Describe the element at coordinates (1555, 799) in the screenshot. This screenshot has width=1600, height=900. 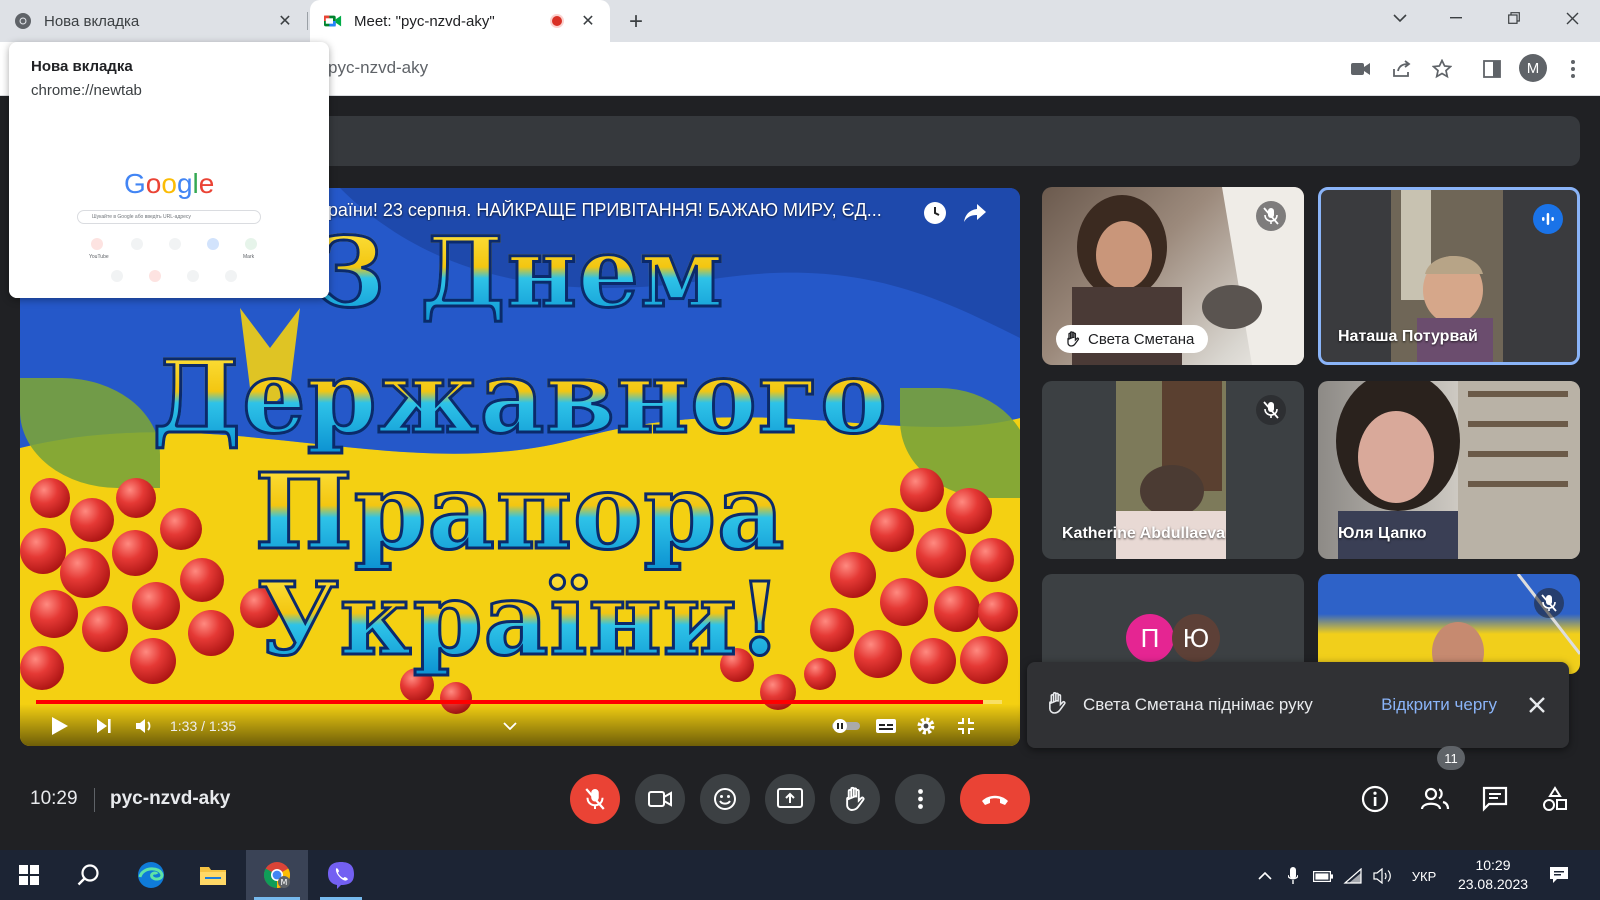
I see `activities-icon` at that location.